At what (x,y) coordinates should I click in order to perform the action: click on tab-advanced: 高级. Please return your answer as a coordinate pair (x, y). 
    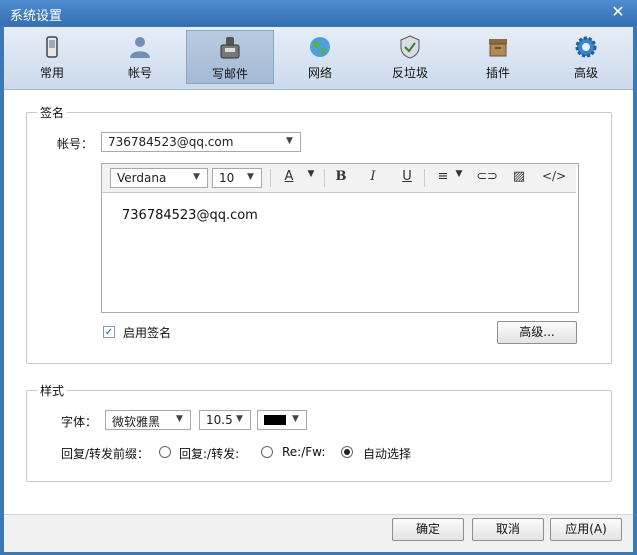
    Looking at the image, I should click on (586, 57).